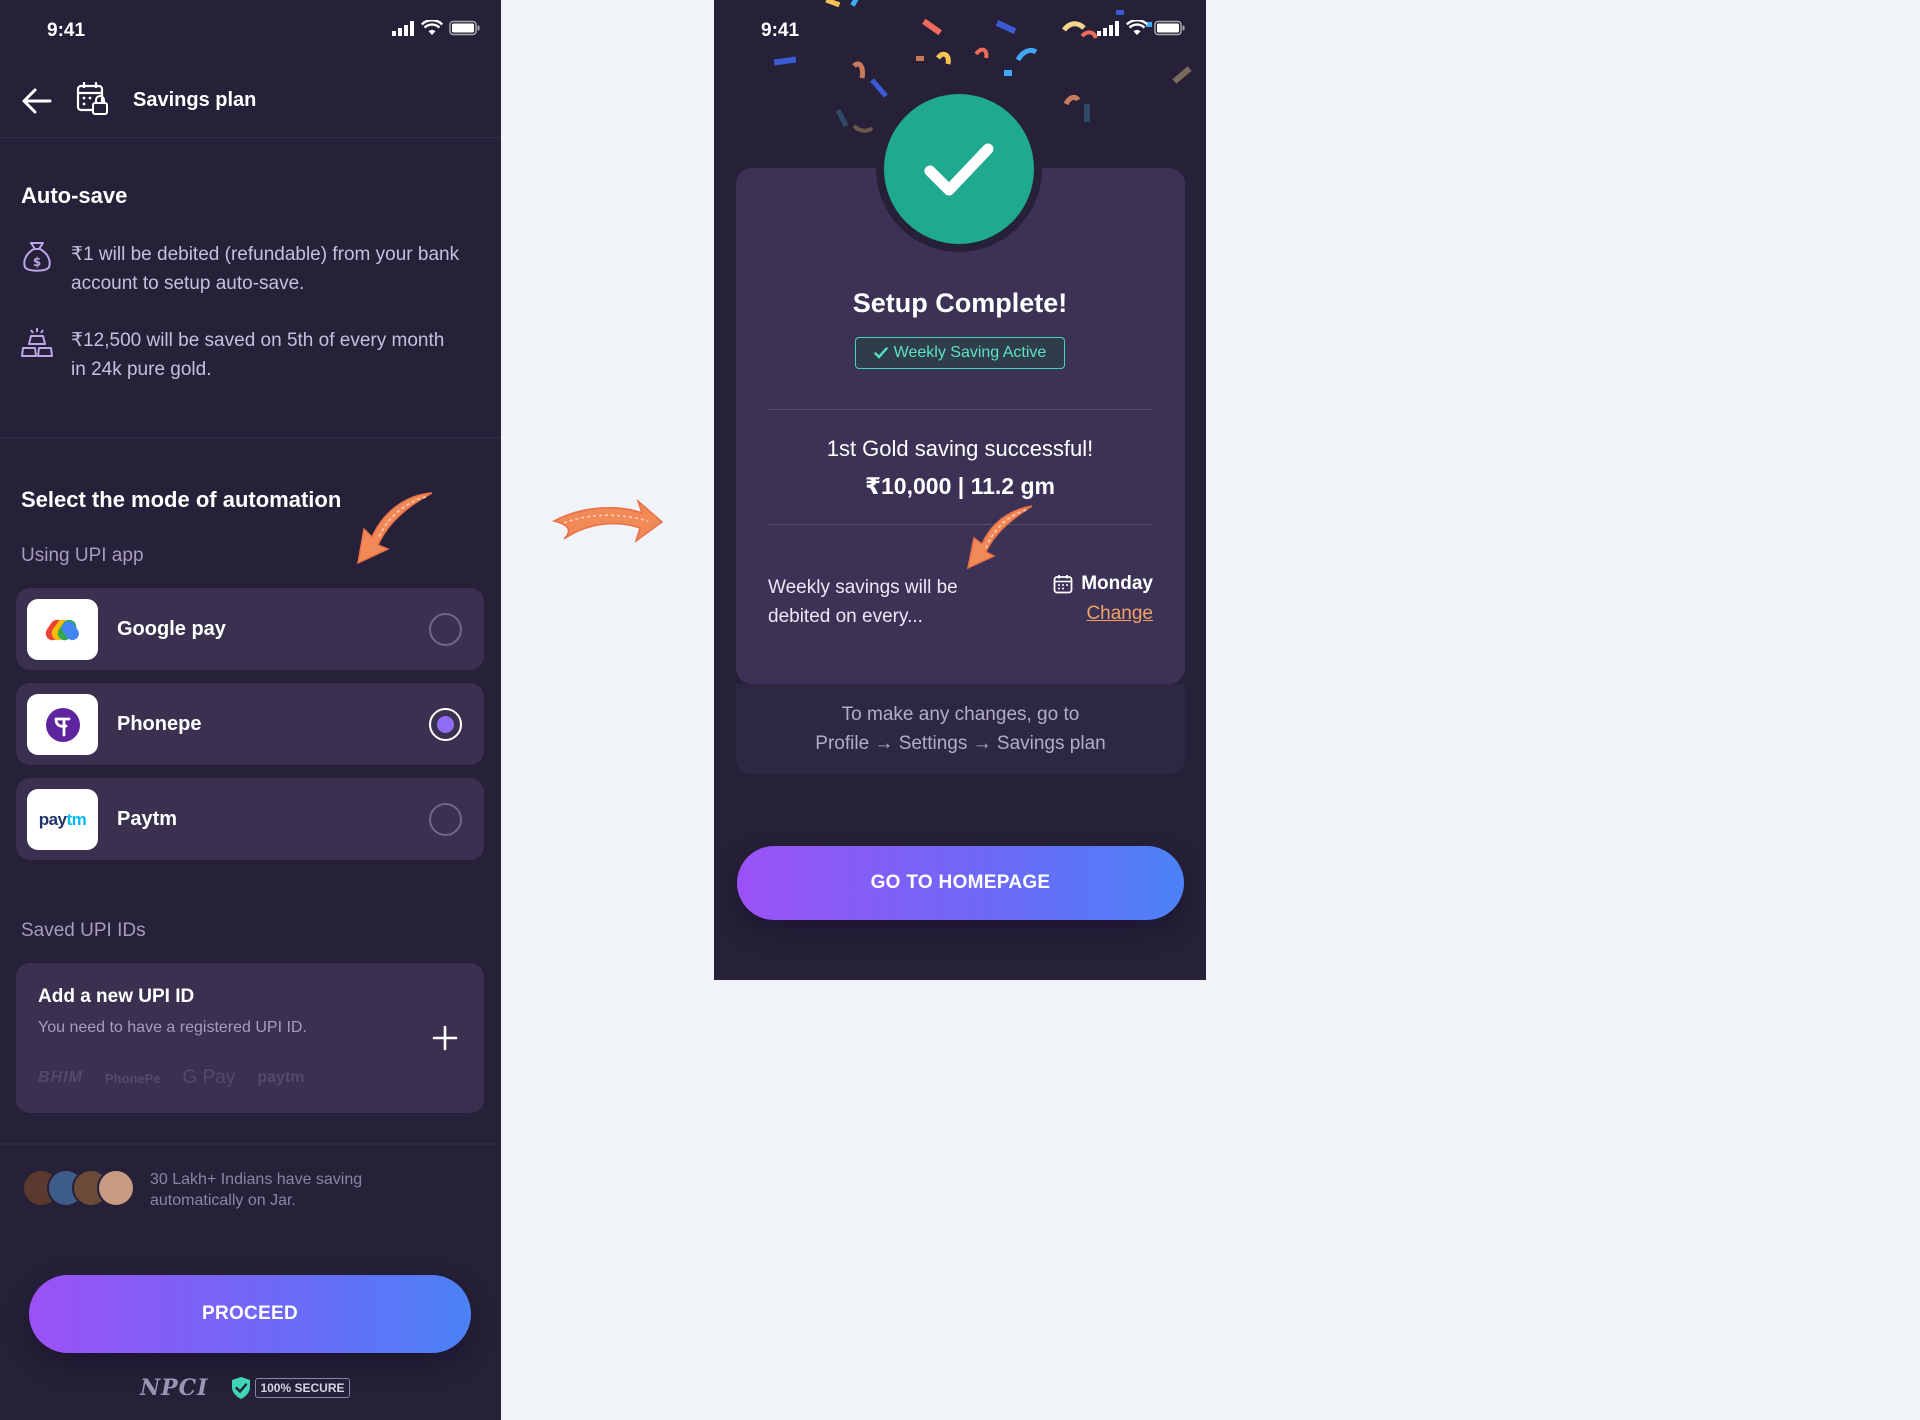 The image size is (1920, 1420). What do you see at coordinates (250, 30) in the screenshot?
I see `status-bar: 9:41` at bounding box center [250, 30].